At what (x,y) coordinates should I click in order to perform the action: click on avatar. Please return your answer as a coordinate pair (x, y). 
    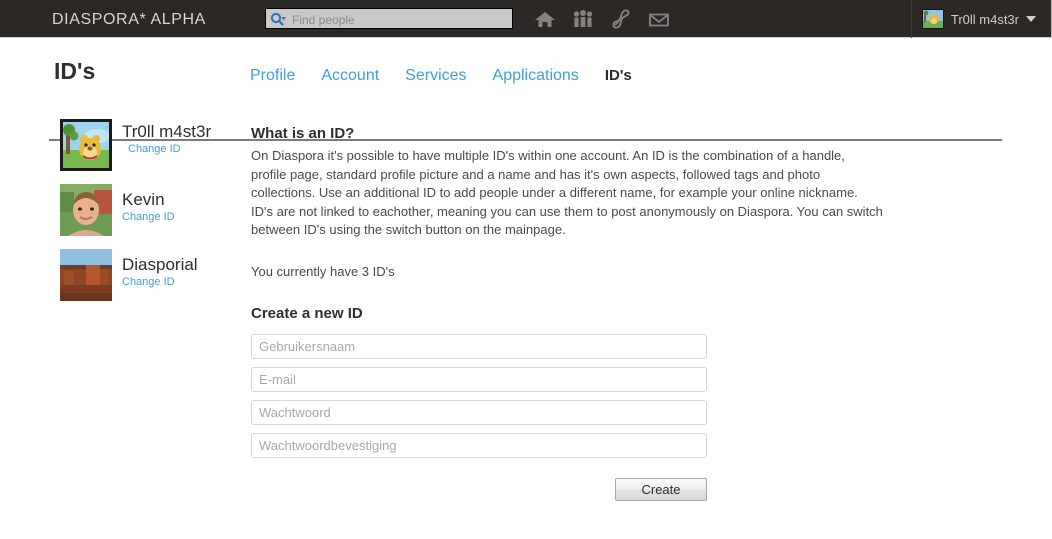
    Looking at the image, I should click on (932, 19).